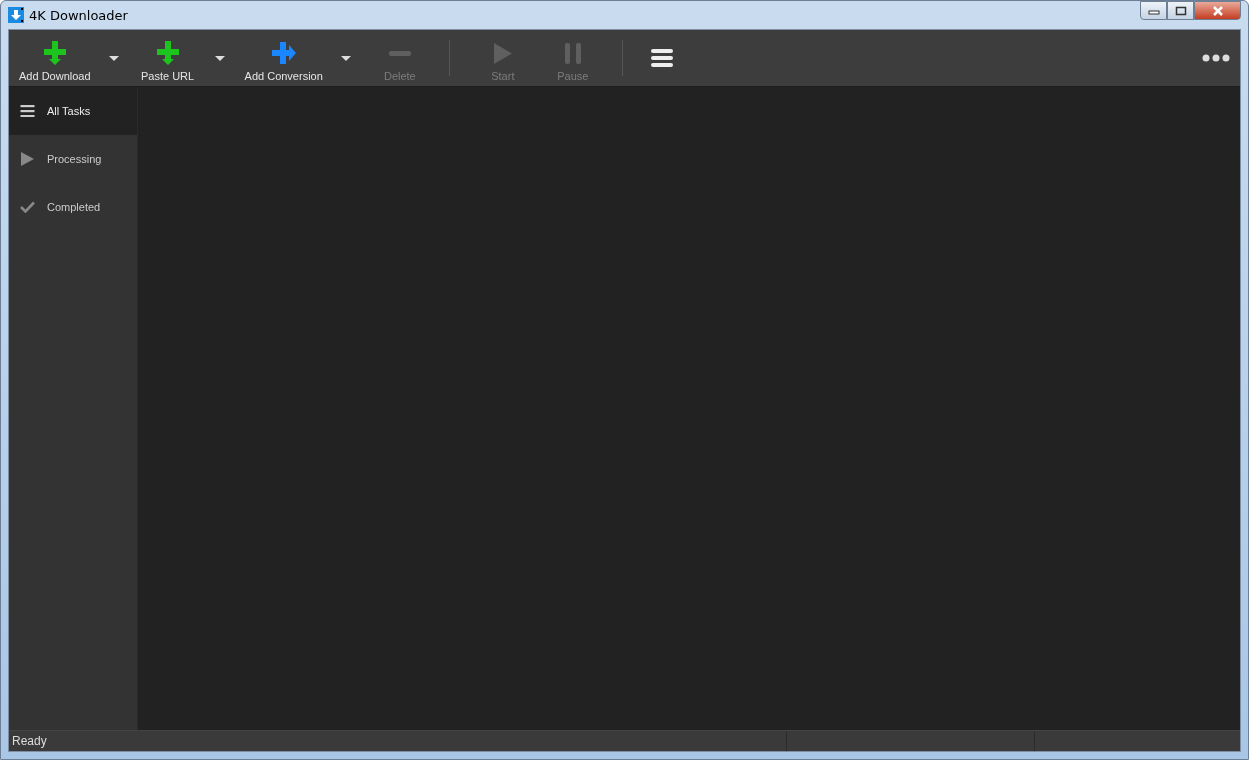 The image size is (1249, 760). I want to click on menu-icon, so click(661, 58).